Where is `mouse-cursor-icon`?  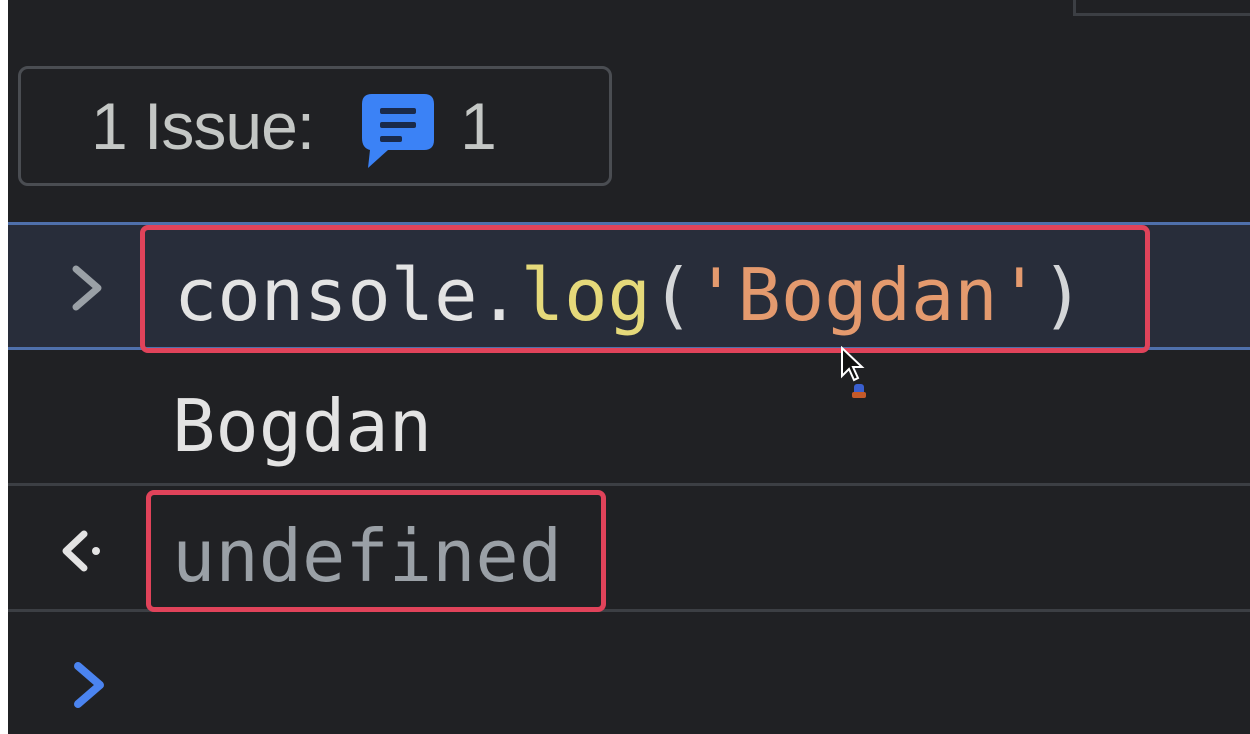 mouse-cursor-icon is located at coordinates (860, 375).